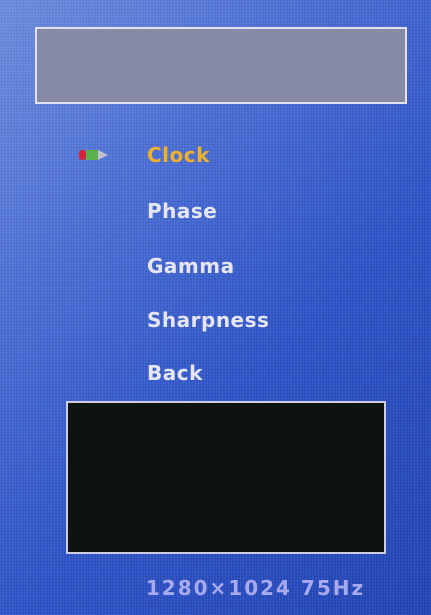  I want to click on menu-item-phase: Phase, so click(182, 211).